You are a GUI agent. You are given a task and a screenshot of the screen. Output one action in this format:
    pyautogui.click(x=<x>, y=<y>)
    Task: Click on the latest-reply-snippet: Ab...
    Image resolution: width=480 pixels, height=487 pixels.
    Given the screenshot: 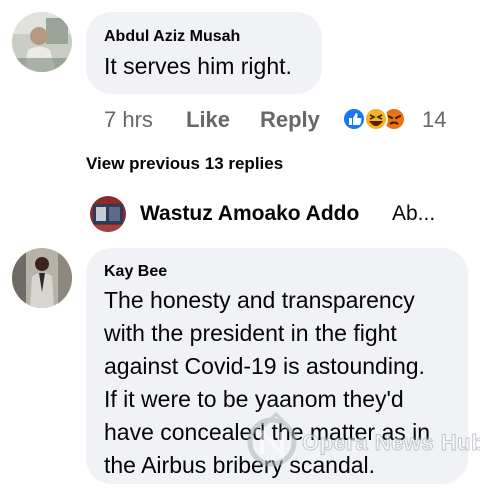 What is the action you would take?
    pyautogui.click(x=414, y=213)
    